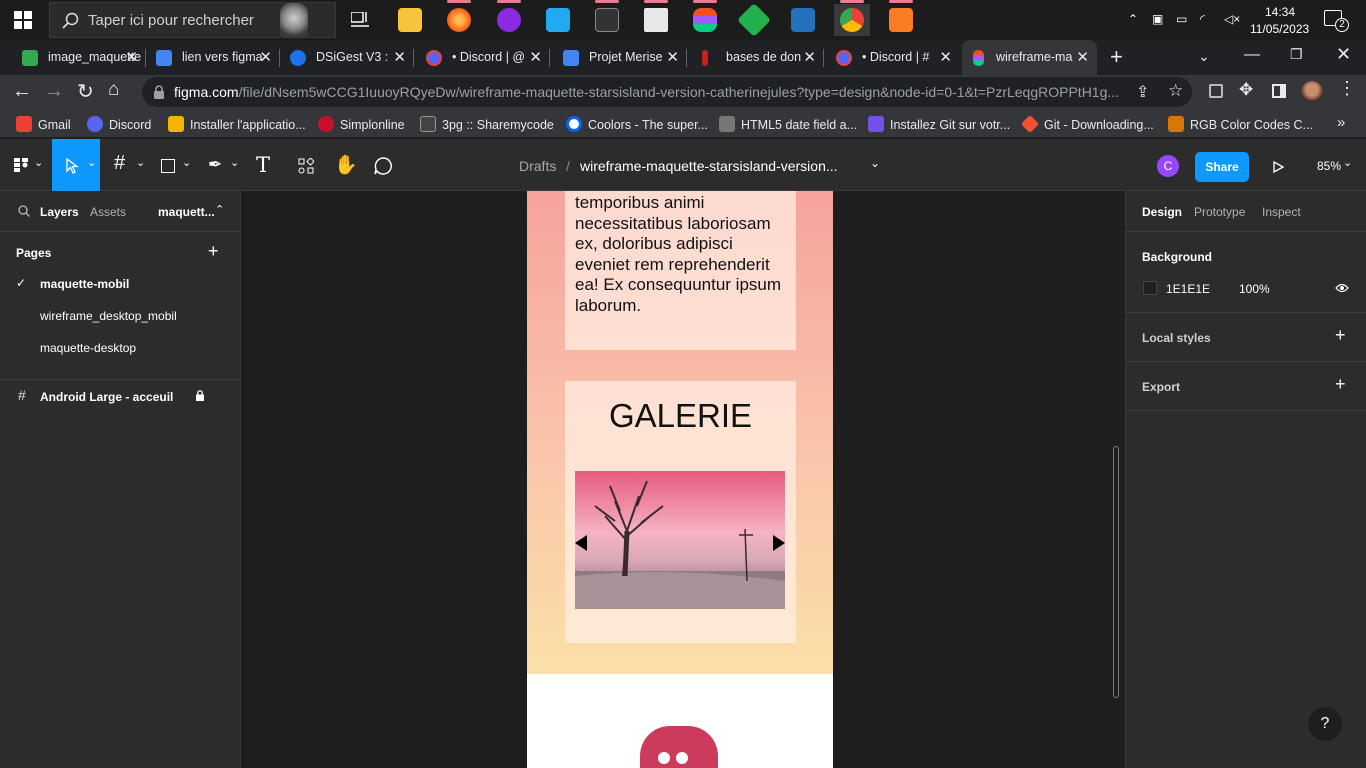 This screenshot has width=1366, height=768. I want to click on tab-dsigest: DSiGest V3 : ✕, so click(348, 57).